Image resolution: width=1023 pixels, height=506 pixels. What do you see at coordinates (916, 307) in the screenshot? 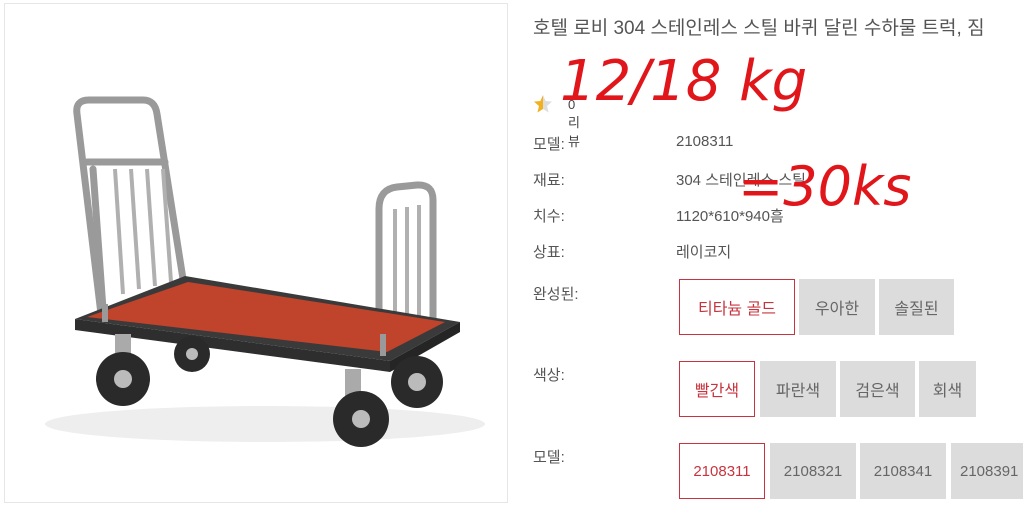
I see `finish-option-brushed: 솔질된` at bounding box center [916, 307].